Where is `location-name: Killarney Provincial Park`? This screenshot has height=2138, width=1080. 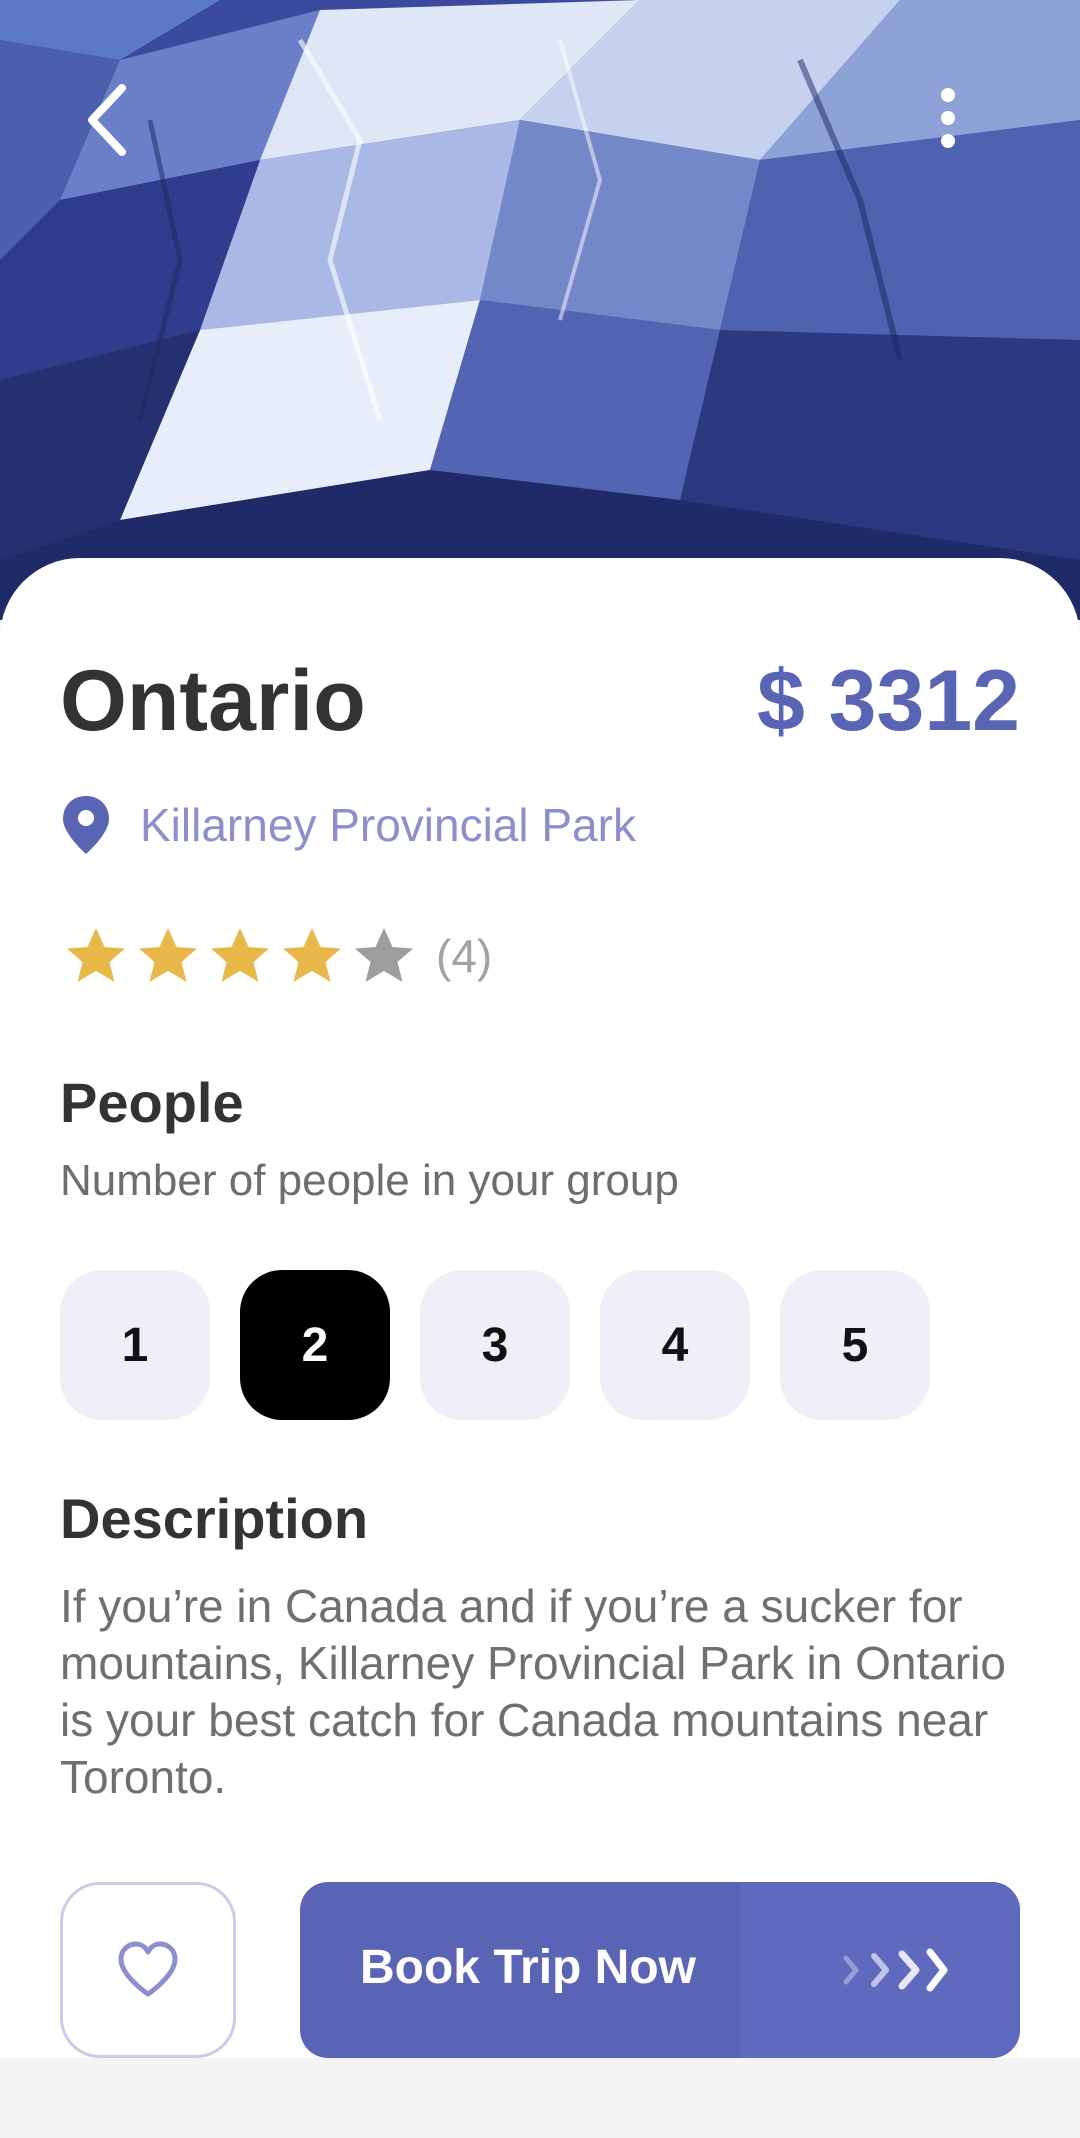 location-name: Killarney Provincial Park is located at coordinates (388, 825).